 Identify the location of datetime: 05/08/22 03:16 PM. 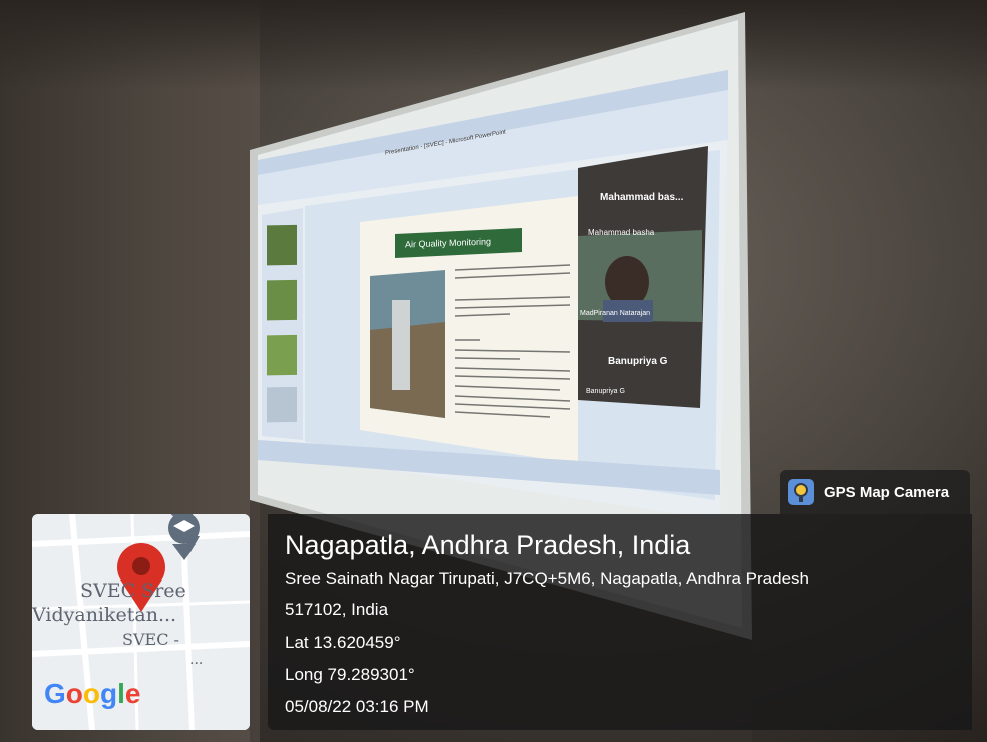
(357, 706).